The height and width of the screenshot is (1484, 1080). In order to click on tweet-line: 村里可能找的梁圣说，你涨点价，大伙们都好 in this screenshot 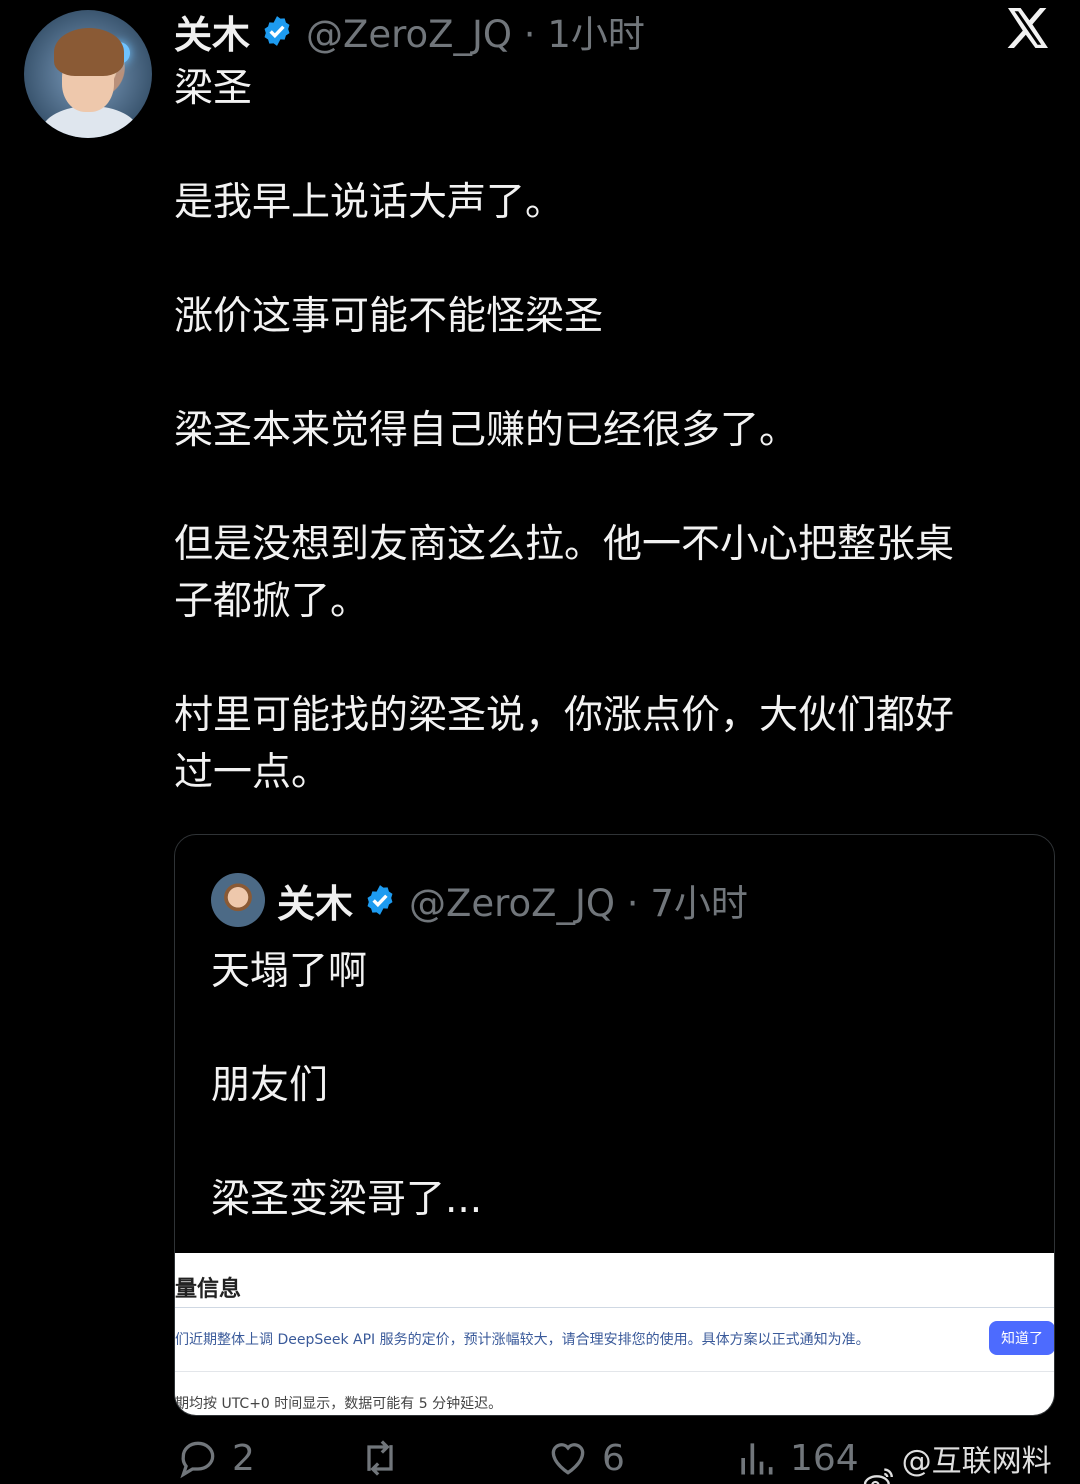, I will do `click(564, 715)`.